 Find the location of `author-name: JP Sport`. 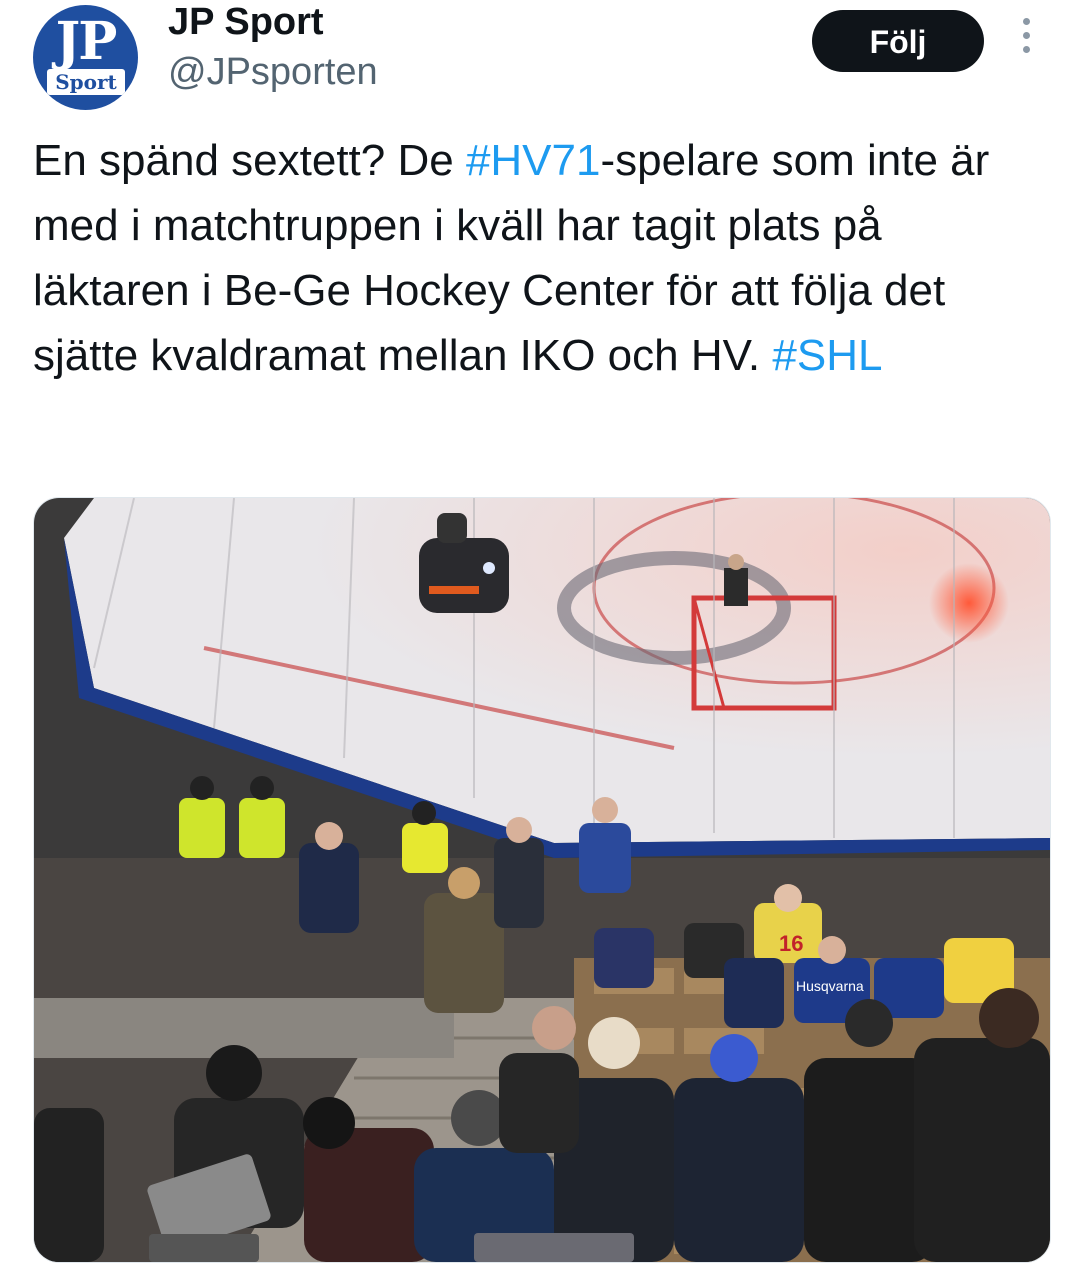

author-name: JP Sport is located at coordinates (246, 22).